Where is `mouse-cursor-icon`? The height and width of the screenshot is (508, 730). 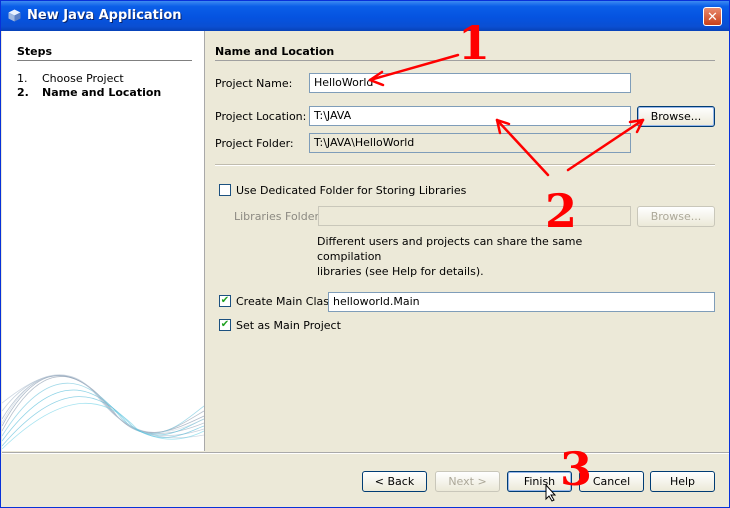
mouse-cursor-icon is located at coordinates (551, 493).